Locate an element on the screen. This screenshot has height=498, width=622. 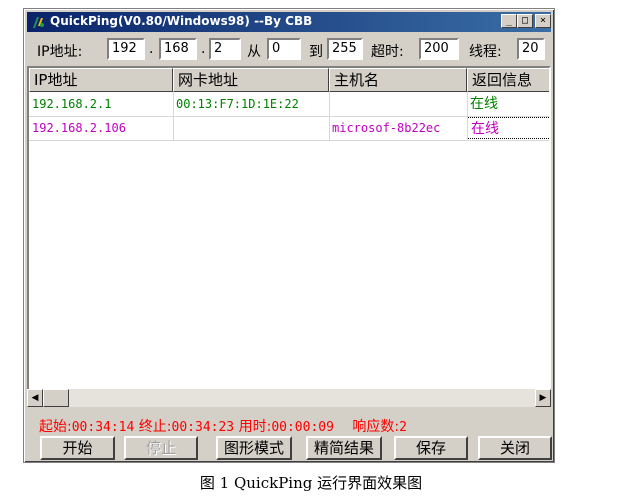
range-to-input: 255 is located at coordinates (345, 49).